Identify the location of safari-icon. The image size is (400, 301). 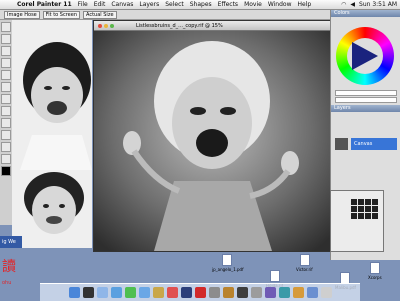
(116, 292).